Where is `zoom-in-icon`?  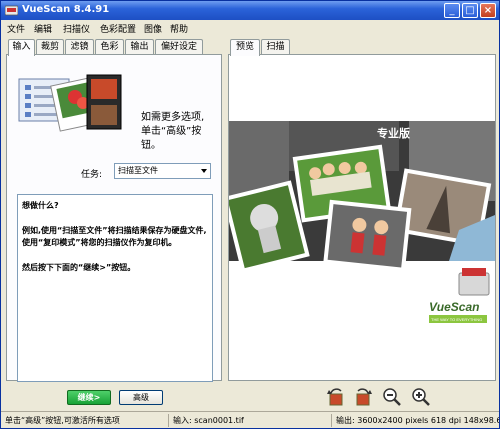
zoom-in-icon is located at coordinates (421, 397).